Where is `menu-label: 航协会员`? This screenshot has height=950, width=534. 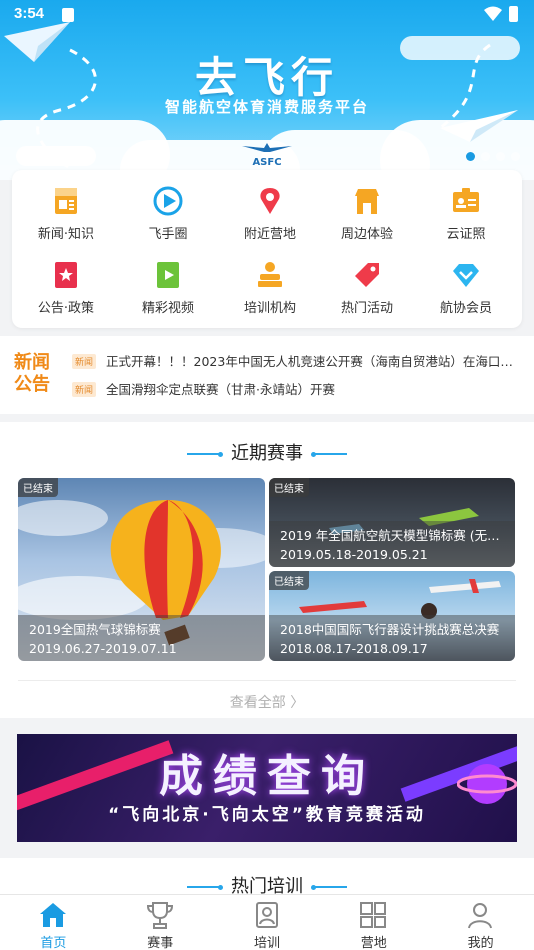
menu-label: 航协会员 is located at coordinates (465, 308).